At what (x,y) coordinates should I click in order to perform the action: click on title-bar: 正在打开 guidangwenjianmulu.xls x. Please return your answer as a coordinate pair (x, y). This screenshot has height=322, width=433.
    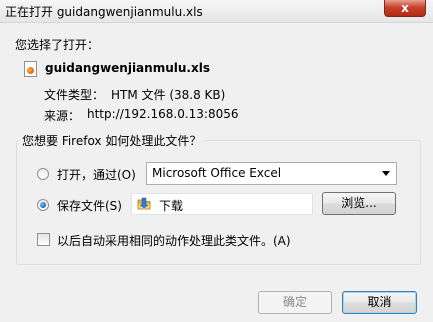
    Looking at the image, I should click on (216, 11).